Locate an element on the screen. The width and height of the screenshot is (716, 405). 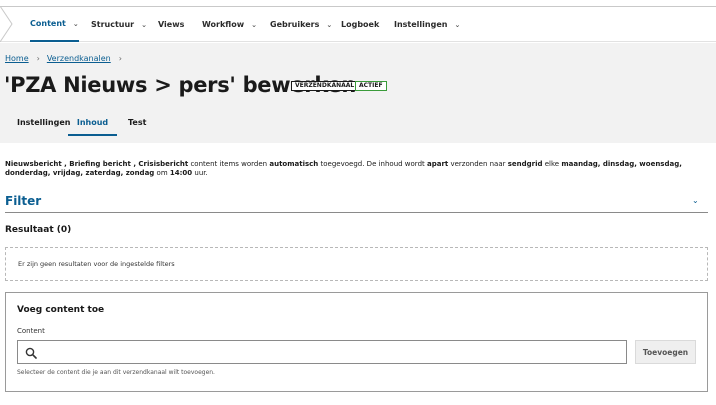
nav-item-label: Content is located at coordinates (48, 23).